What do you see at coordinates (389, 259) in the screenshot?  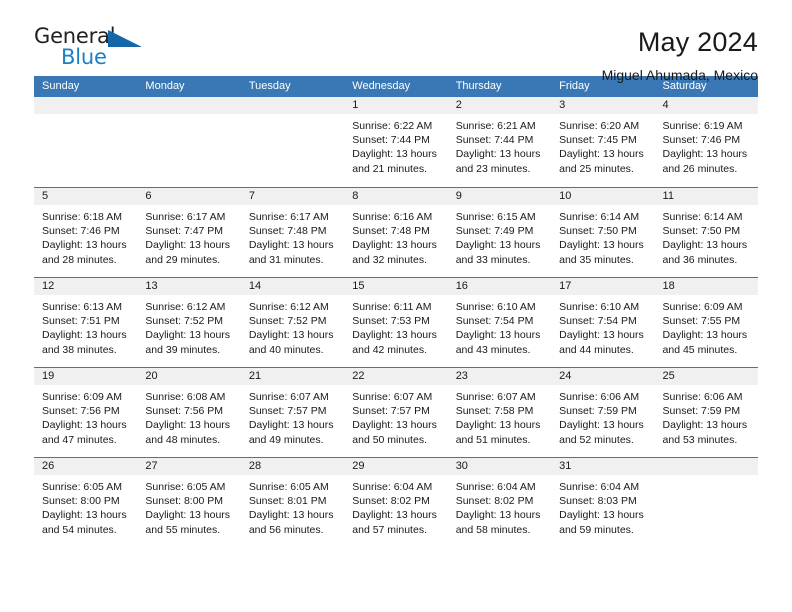 I see `daylight-text-line2: and 32 minutes.` at bounding box center [389, 259].